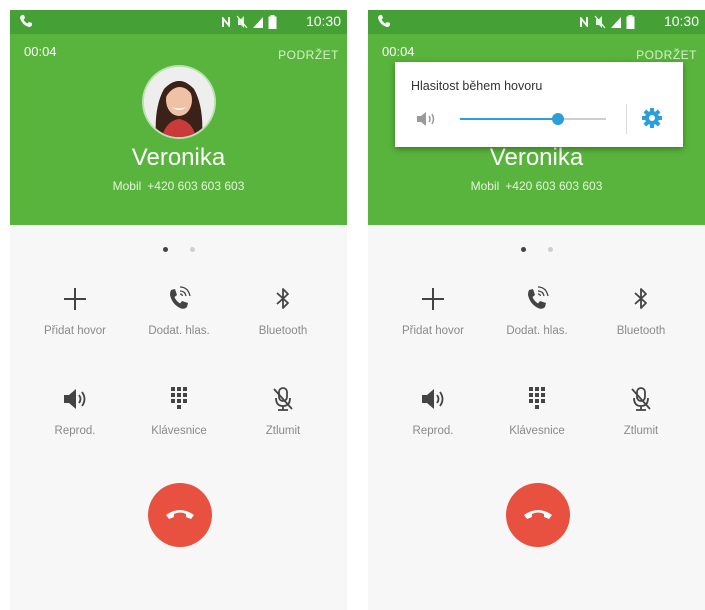 This screenshot has width=705, height=610. Describe the element at coordinates (539, 104) in the screenshot. I see `in-call-volume-popup: Hlasitost během hovoru` at that location.